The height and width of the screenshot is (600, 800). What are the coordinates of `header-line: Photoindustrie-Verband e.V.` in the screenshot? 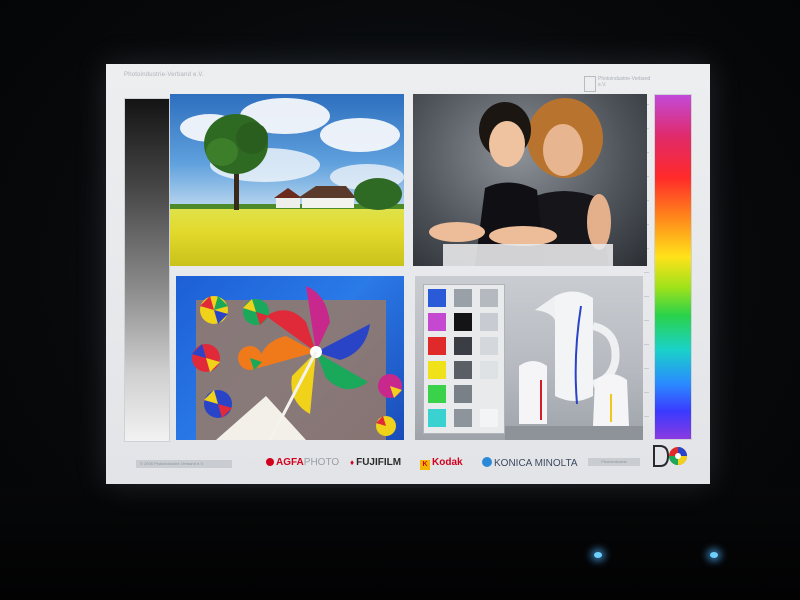 It's located at (164, 75).